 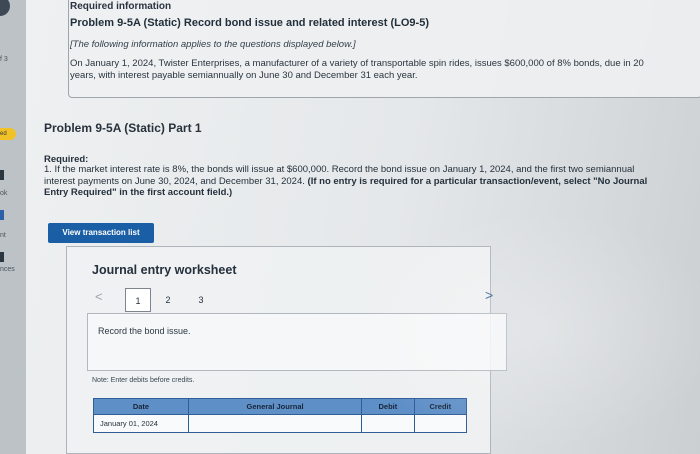 What do you see at coordinates (4, 59) in the screenshot?
I see `sidebar-label-1: f 3` at bounding box center [4, 59].